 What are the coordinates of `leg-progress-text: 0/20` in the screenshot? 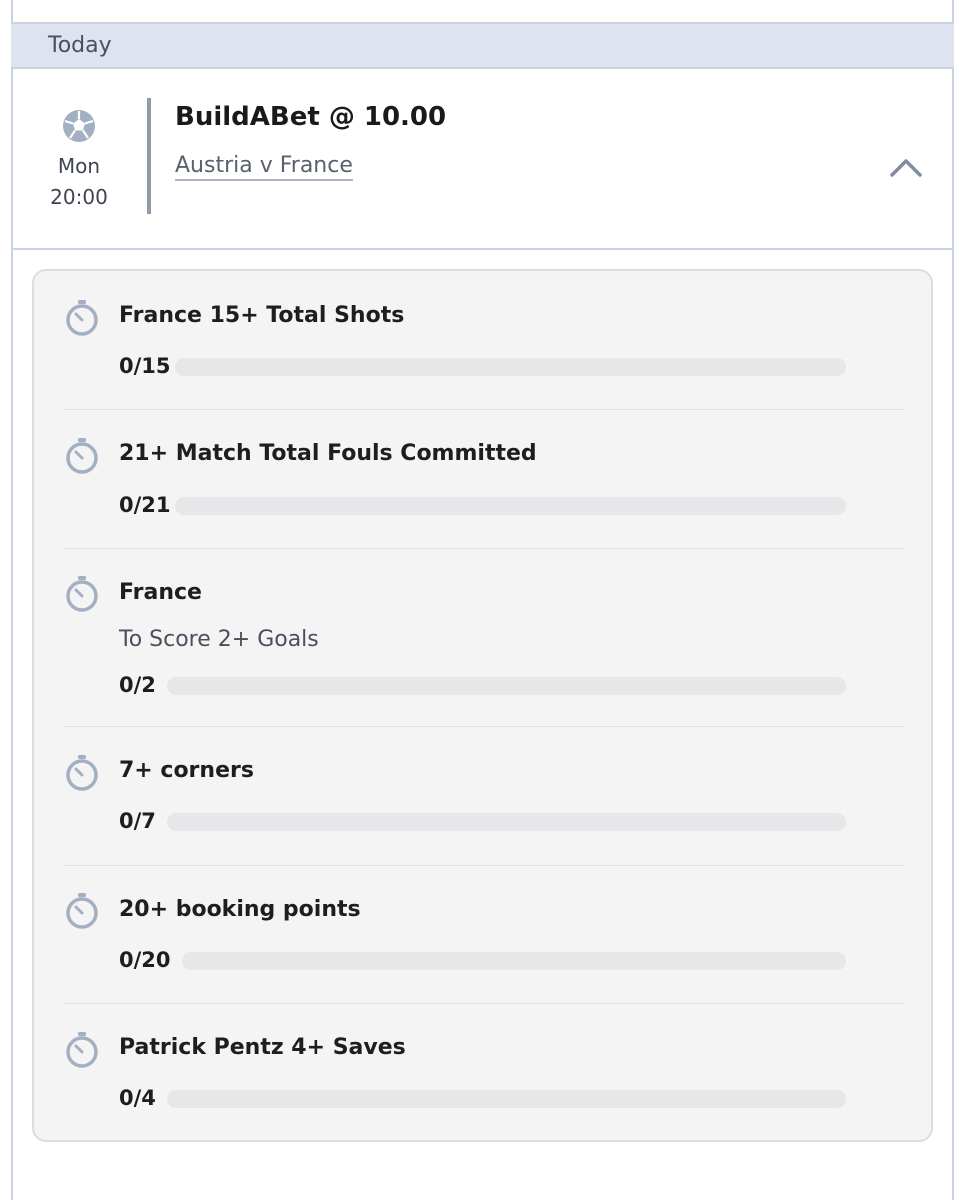 It's located at (145, 960).